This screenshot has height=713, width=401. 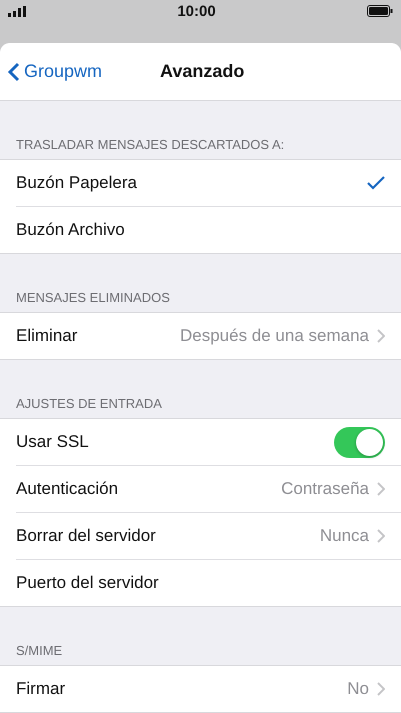 I want to click on section-header: MENSAJES ELIMINADOS, so click(x=93, y=297).